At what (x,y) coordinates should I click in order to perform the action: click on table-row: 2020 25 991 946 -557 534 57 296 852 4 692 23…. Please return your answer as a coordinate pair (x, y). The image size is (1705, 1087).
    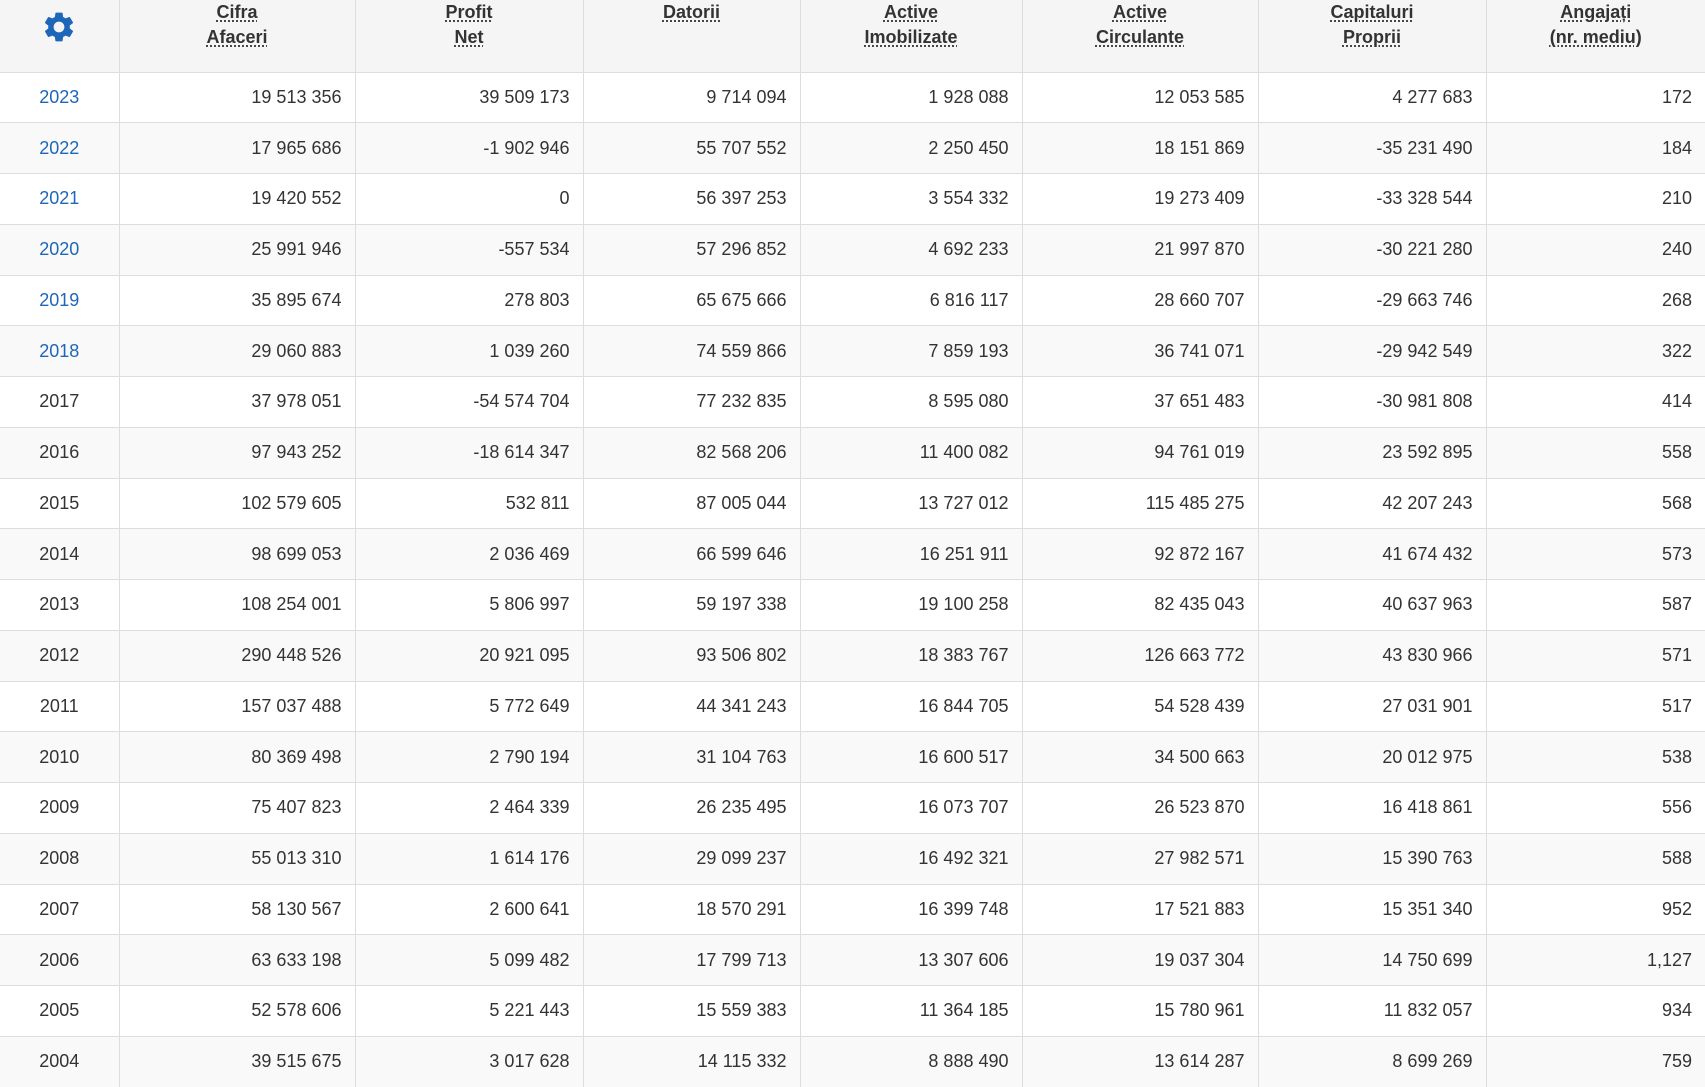
    Looking at the image, I should click on (852, 249).